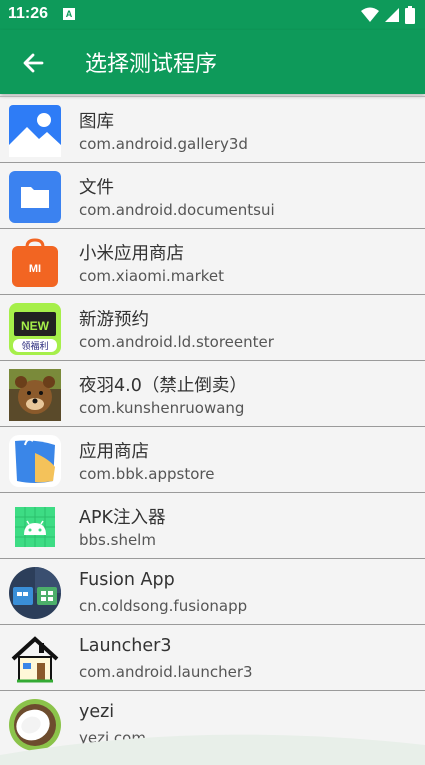 Image resolution: width=425 pixels, height=765 pixels. Describe the element at coordinates (117, 540) in the screenshot. I see `app-package: bbs.shelm` at that location.